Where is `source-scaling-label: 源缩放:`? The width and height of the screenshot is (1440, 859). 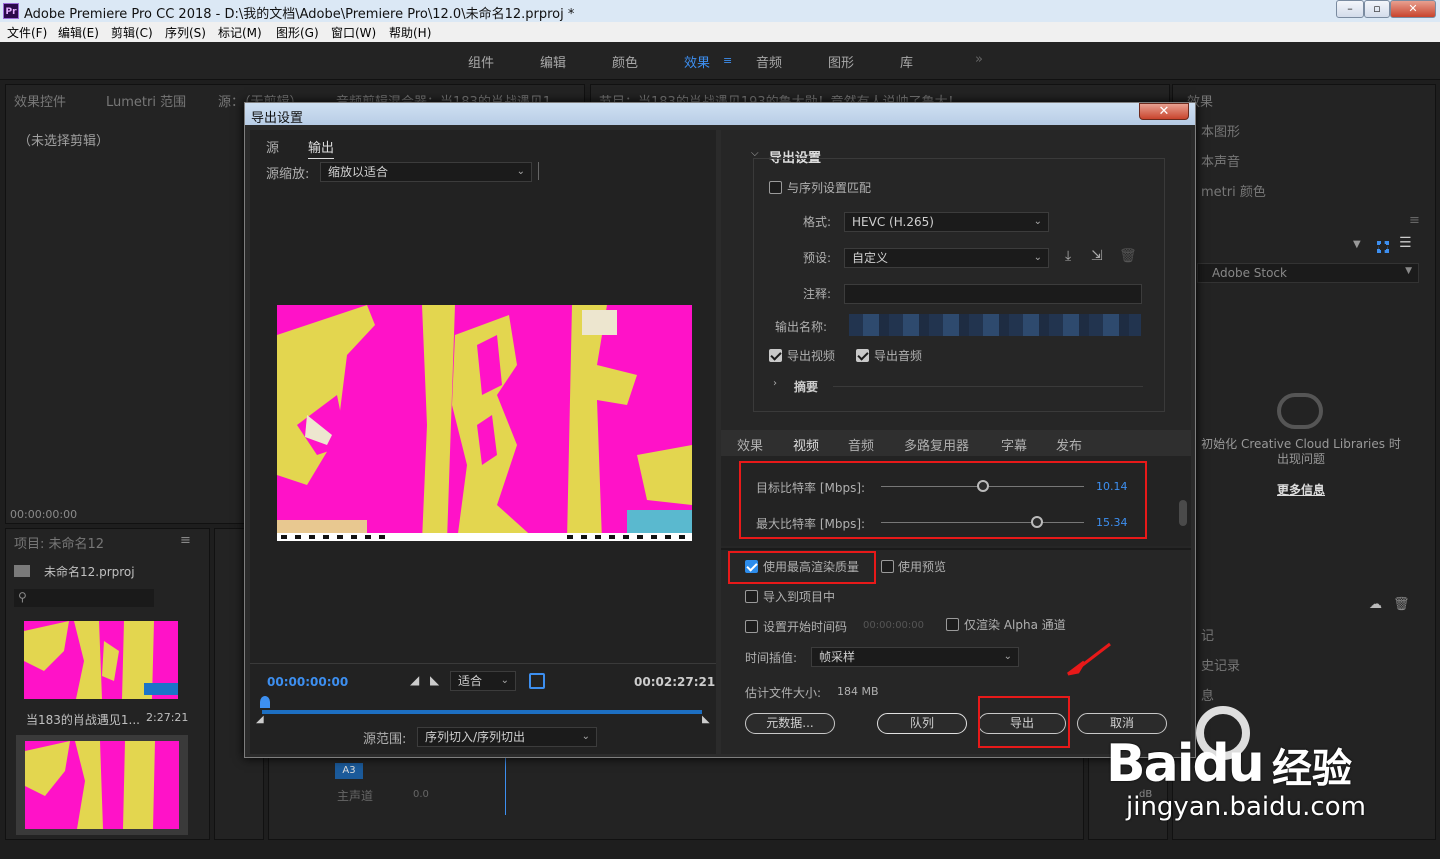 source-scaling-label: 源缩放: is located at coordinates (288, 174).